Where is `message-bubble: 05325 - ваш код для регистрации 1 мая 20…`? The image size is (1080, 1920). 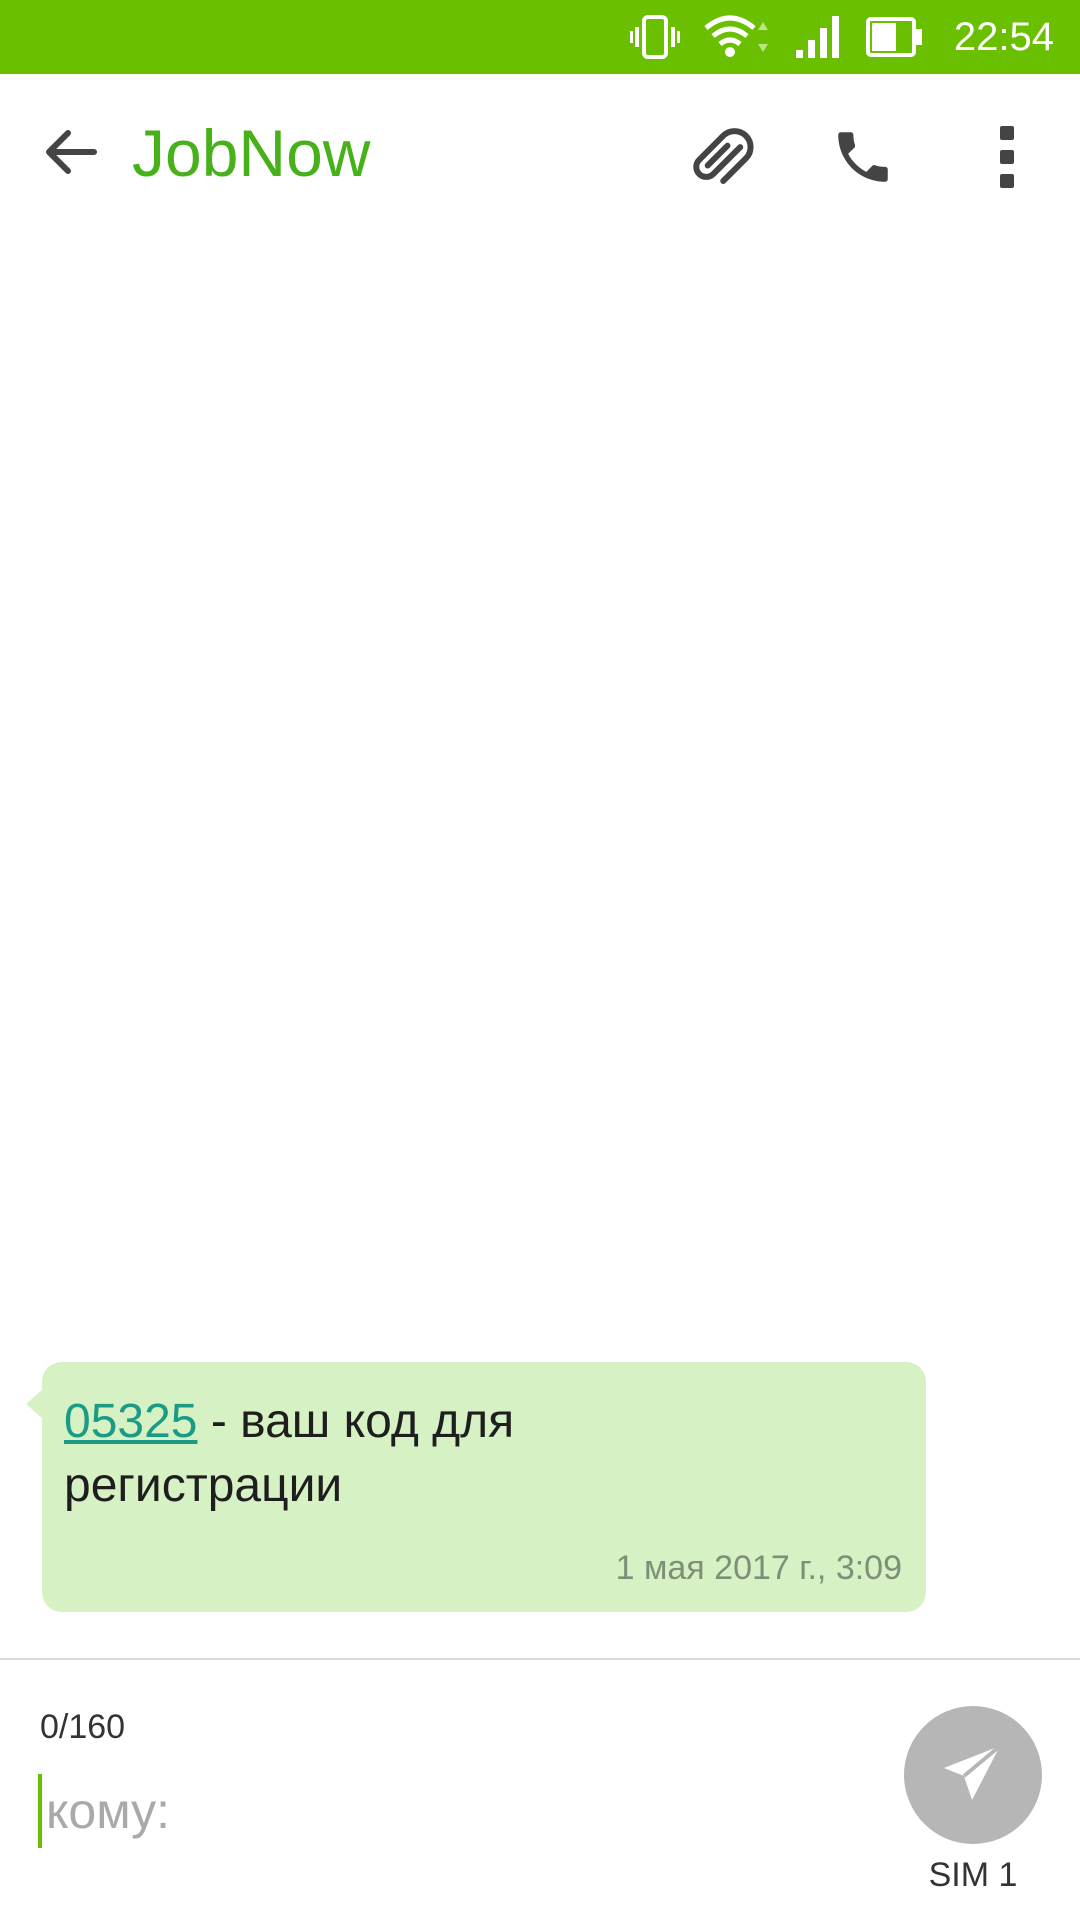 message-bubble: 05325 - ваш код для регистрации 1 мая 20… is located at coordinates (476, 1487).